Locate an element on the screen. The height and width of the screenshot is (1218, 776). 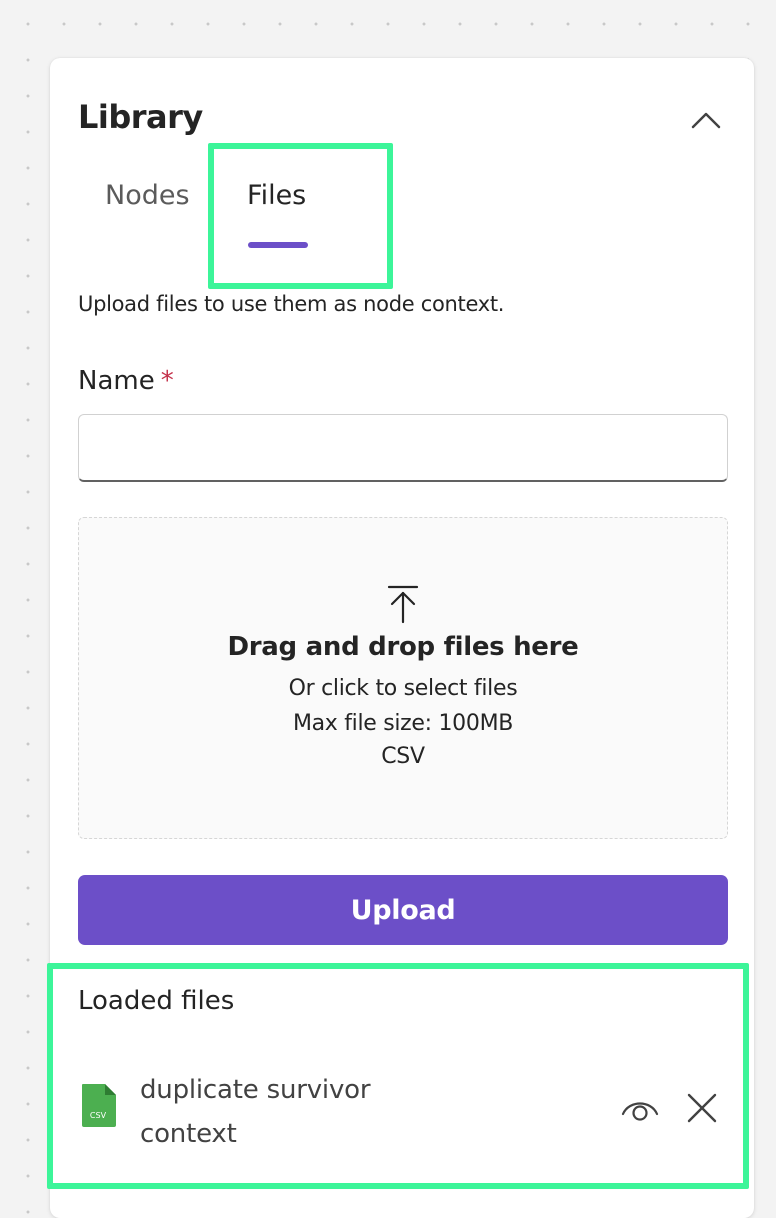
required-marker: * is located at coordinates (167, 381).